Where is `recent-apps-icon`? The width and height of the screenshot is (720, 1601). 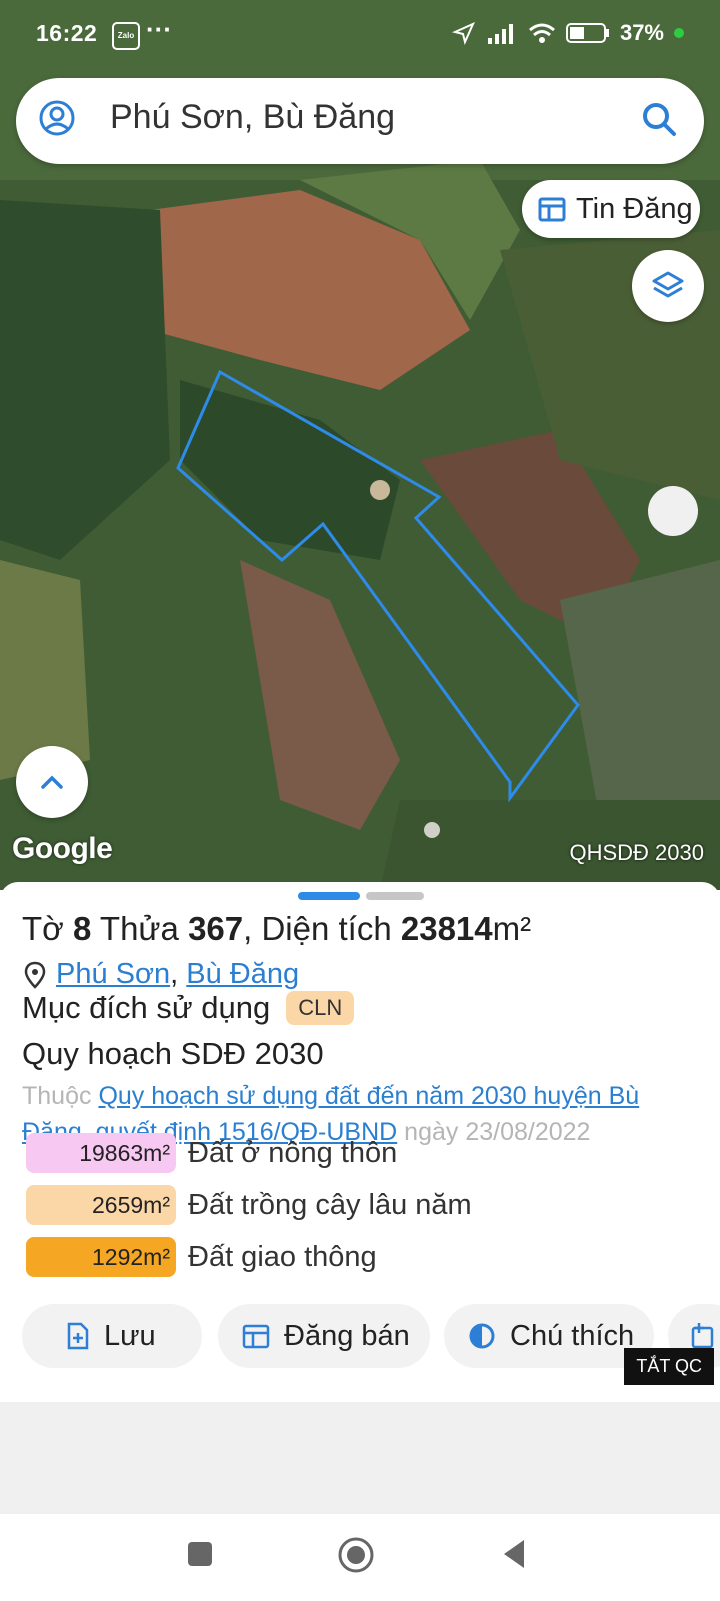
recent-apps-icon is located at coordinates (200, 1554).